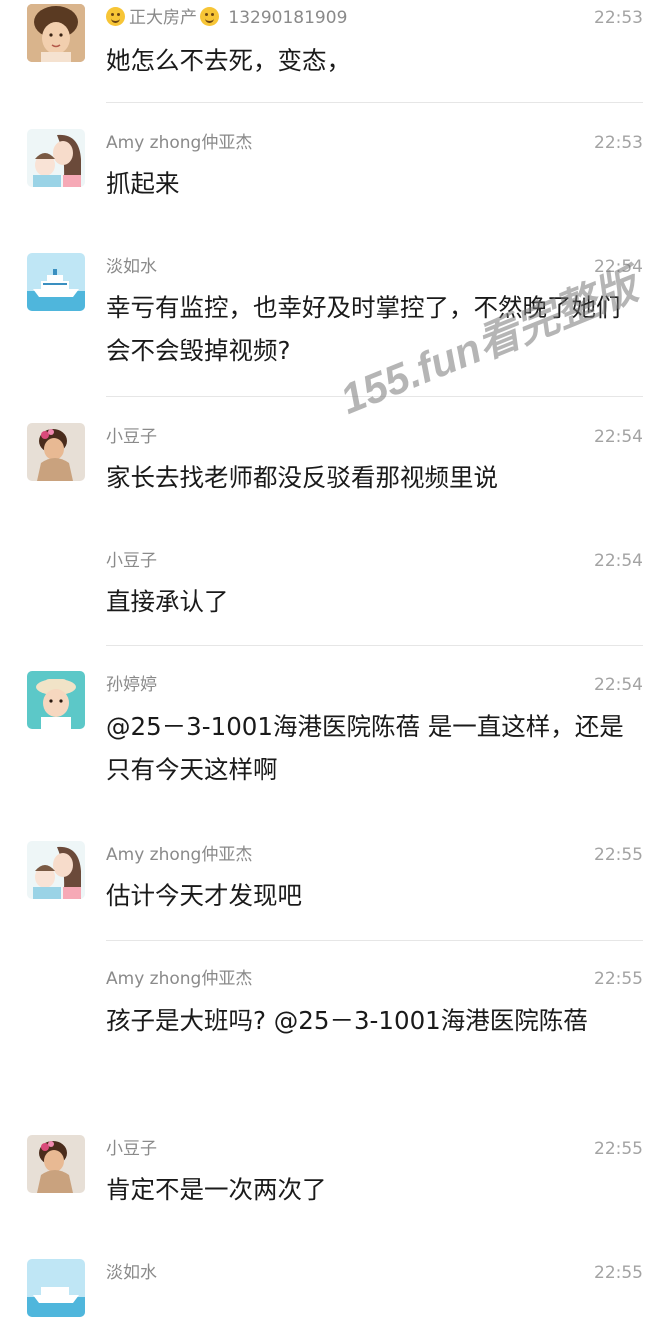 The height and width of the screenshot is (1317, 649). Describe the element at coordinates (302, 477) in the screenshot. I see `message-text: 家长去找老师都没反驳看那视频里说` at that location.